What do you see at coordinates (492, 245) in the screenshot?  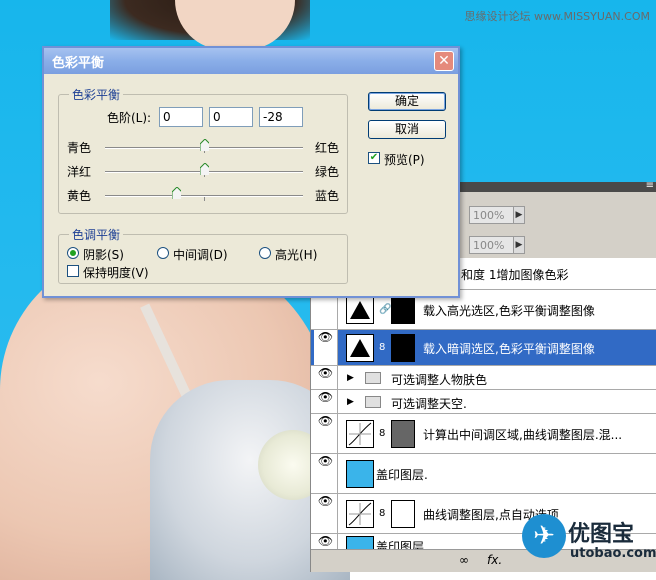 I see `fill-field: 100%` at bounding box center [492, 245].